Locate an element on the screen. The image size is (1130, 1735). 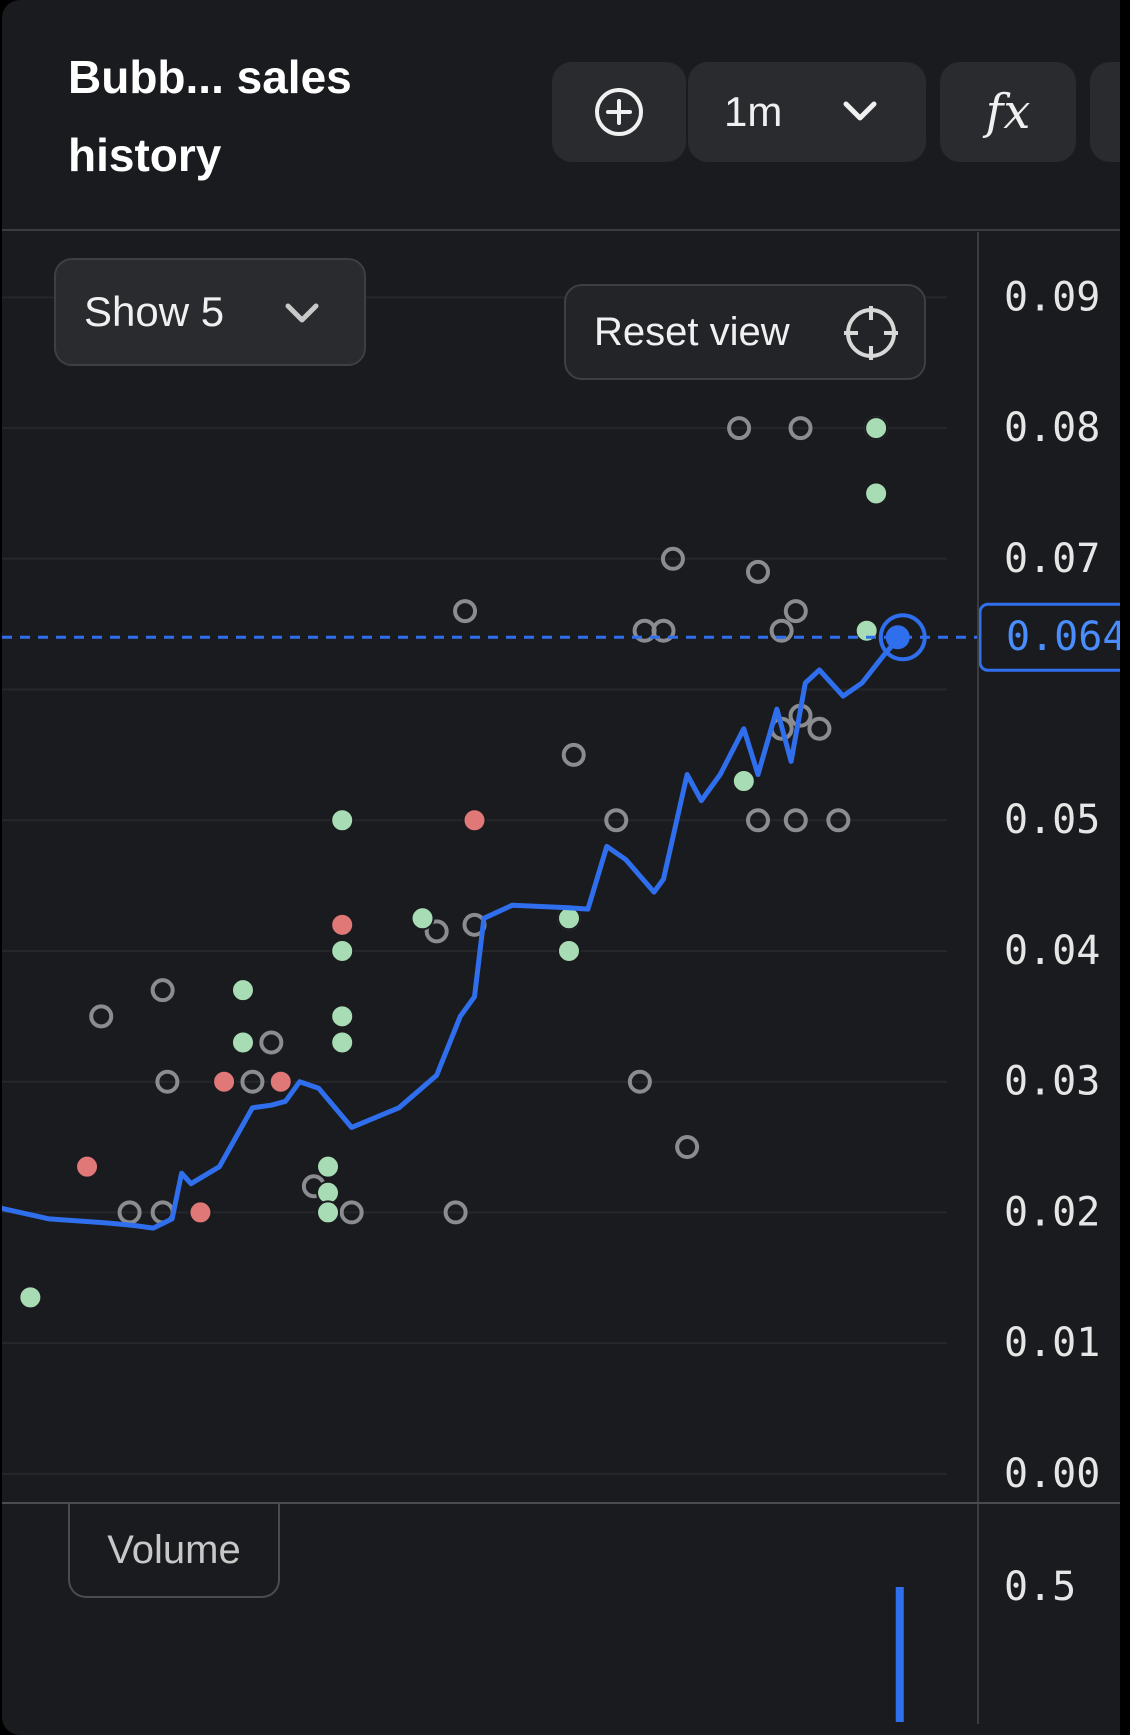
y-tick-label: 0.01 is located at coordinates (1052, 1343).